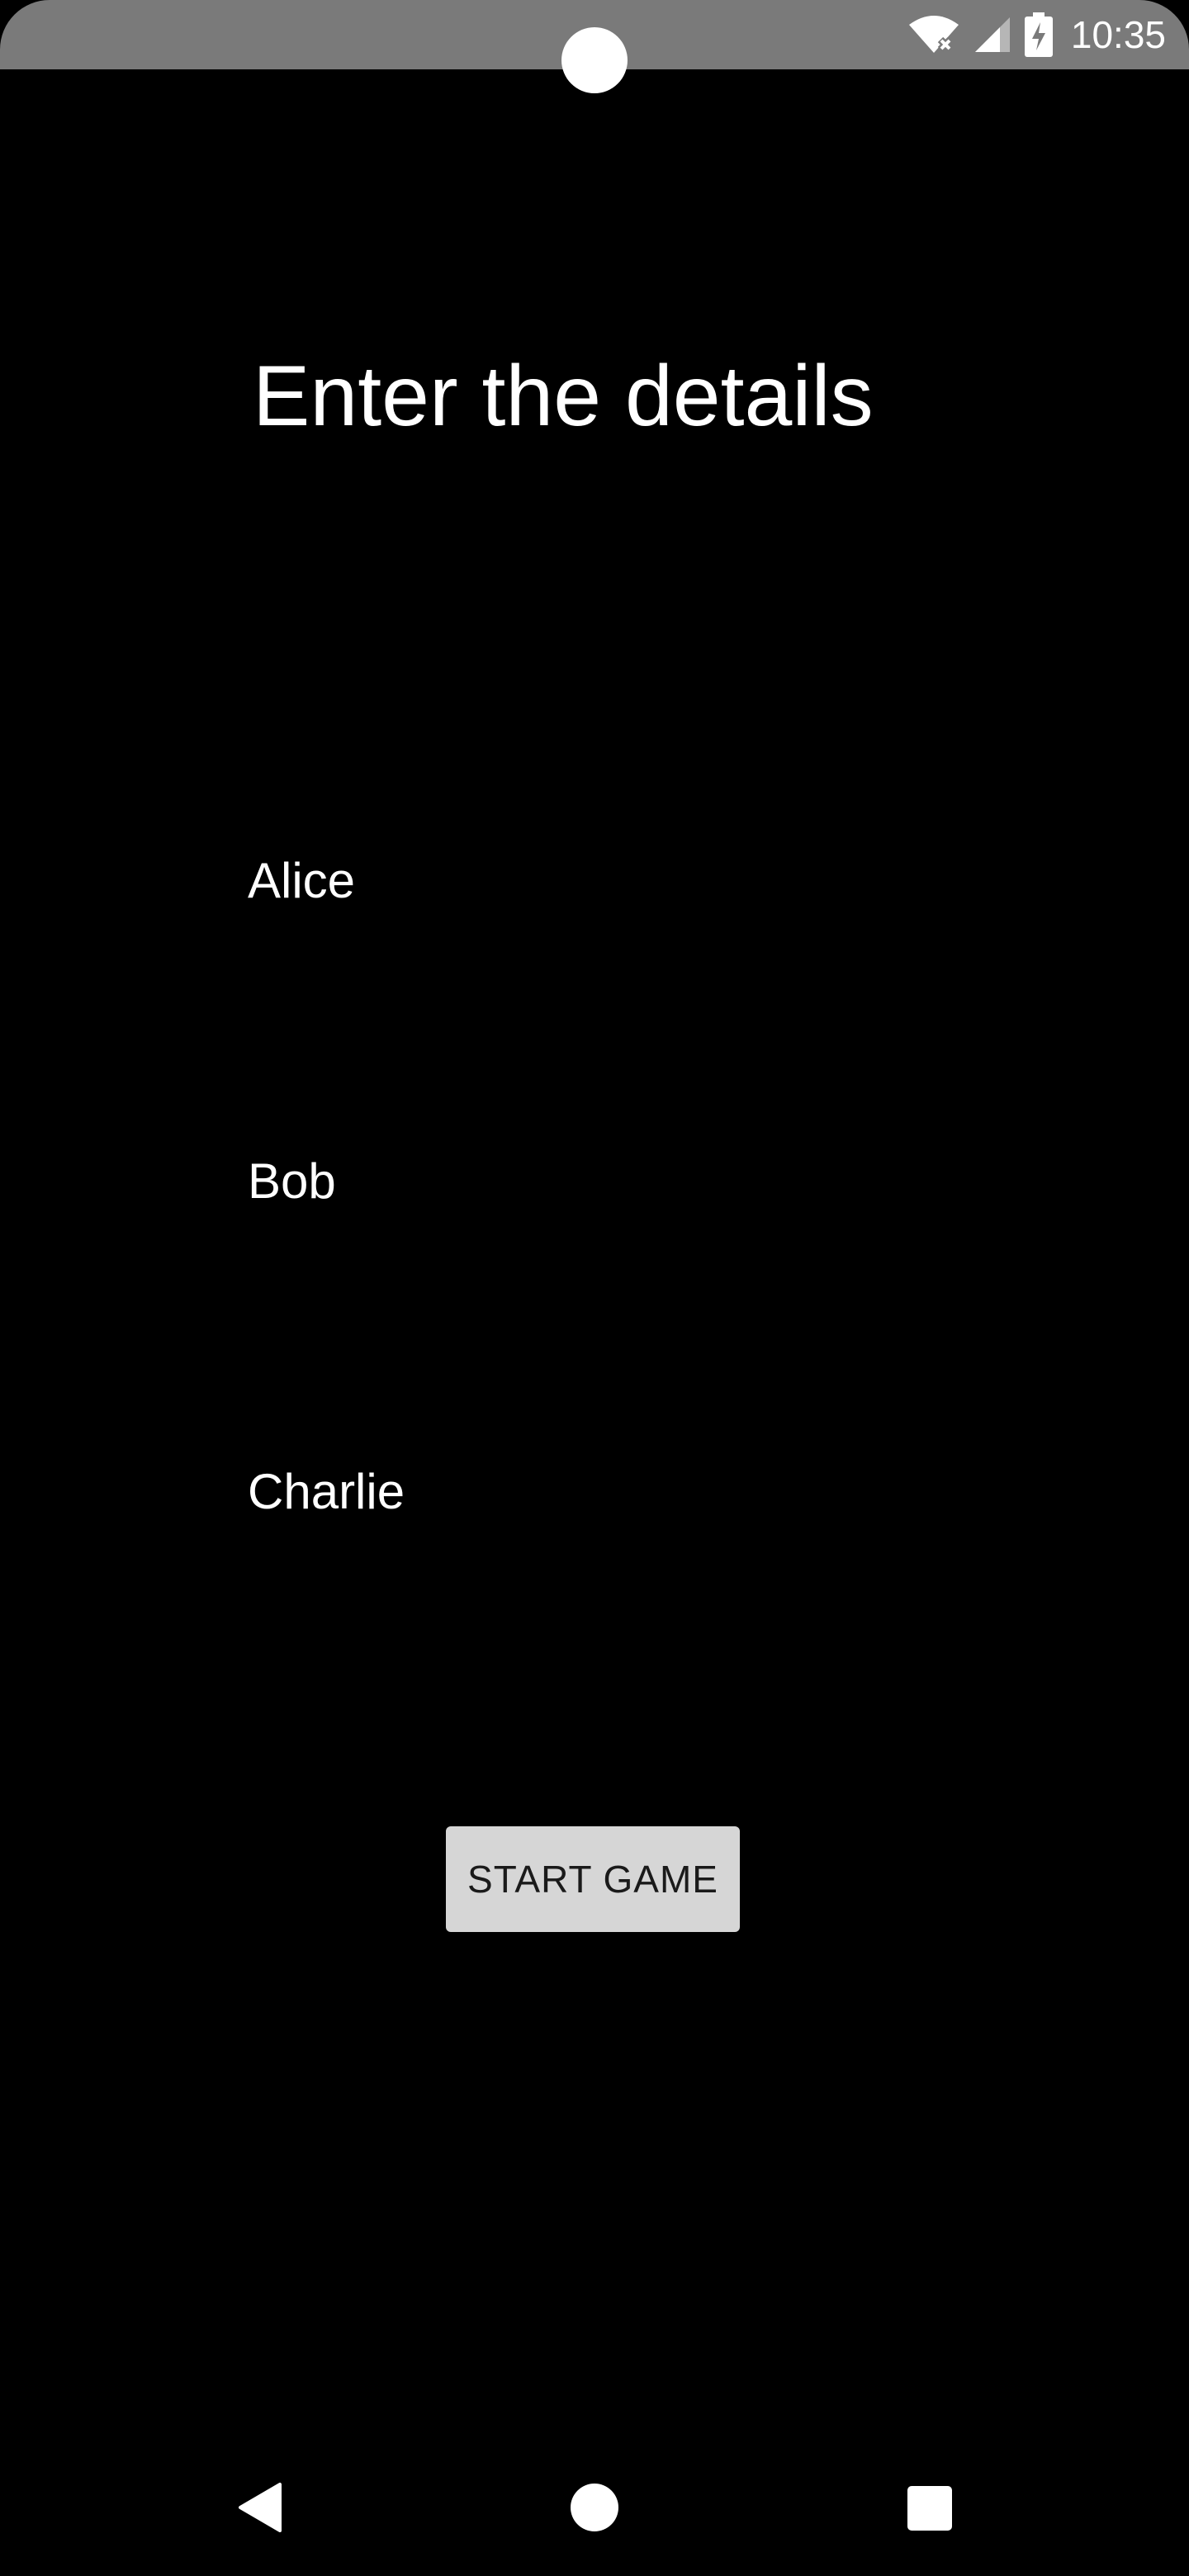  What do you see at coordinates (619, 1492) in the screenshot?
I see `player-name-field-3: Charlie` at bounding box center [619, 1492].